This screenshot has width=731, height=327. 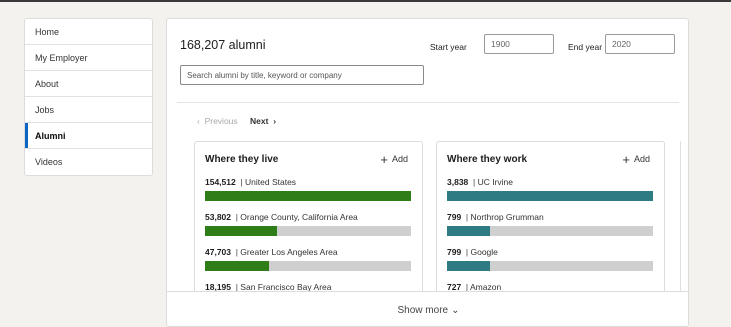 I want to click on card-title: Where they work, so click(x=487, y=159).